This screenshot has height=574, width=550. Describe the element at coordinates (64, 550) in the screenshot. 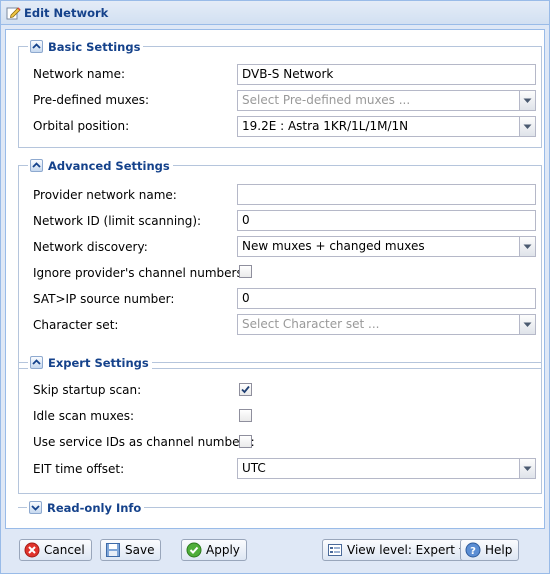

I see `cancel-label: Cancel` at that location.